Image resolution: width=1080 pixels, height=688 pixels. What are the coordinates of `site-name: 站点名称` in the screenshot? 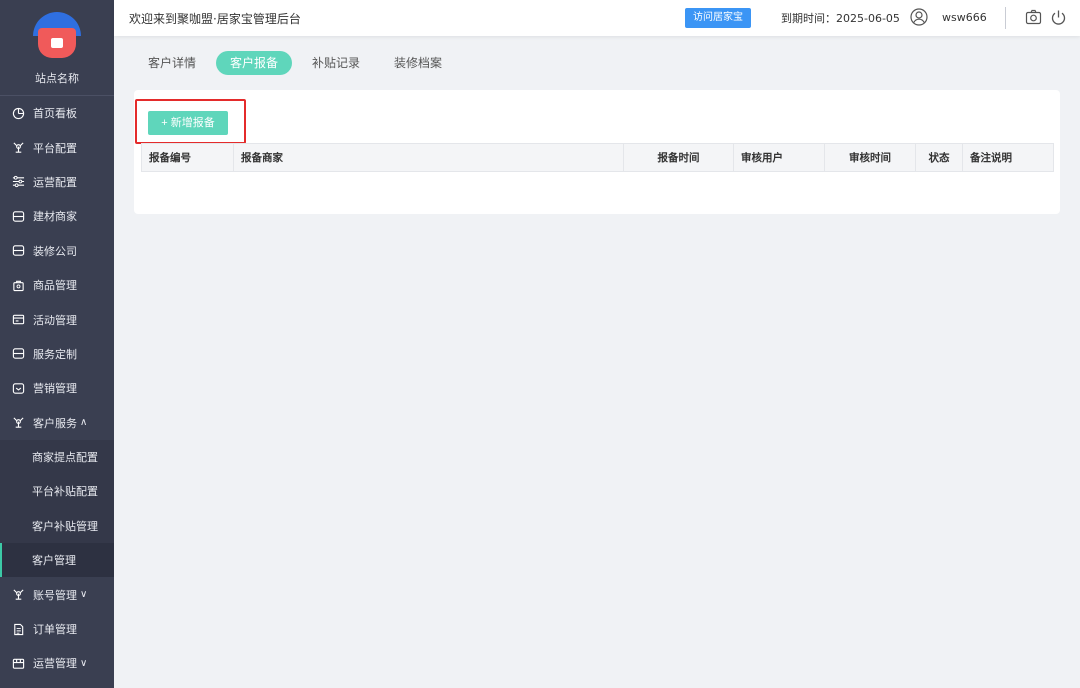 It's located at (57, 78).